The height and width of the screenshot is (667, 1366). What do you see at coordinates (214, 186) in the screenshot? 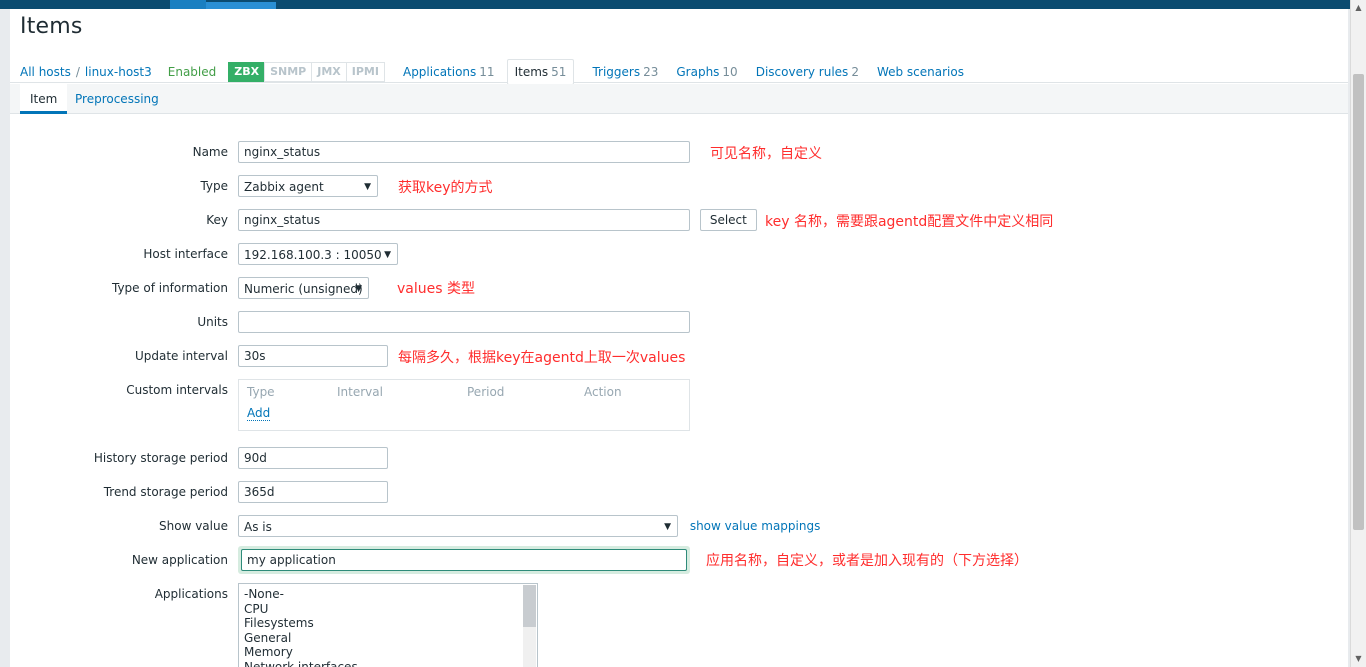
I see `label-type: Type` at bounding box center [214, 186].